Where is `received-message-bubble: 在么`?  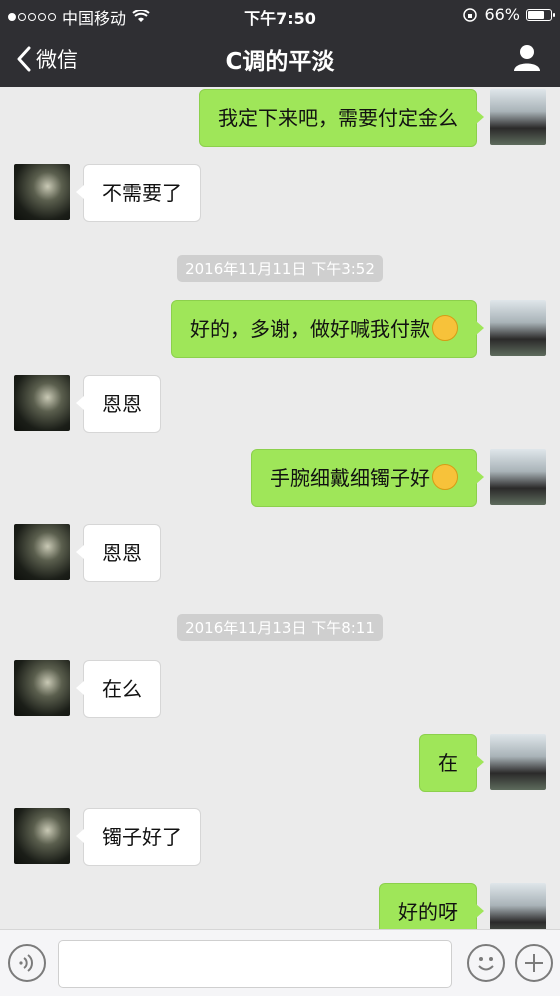 received-message-bubble: 在么 is located at coordinates (118, 689).